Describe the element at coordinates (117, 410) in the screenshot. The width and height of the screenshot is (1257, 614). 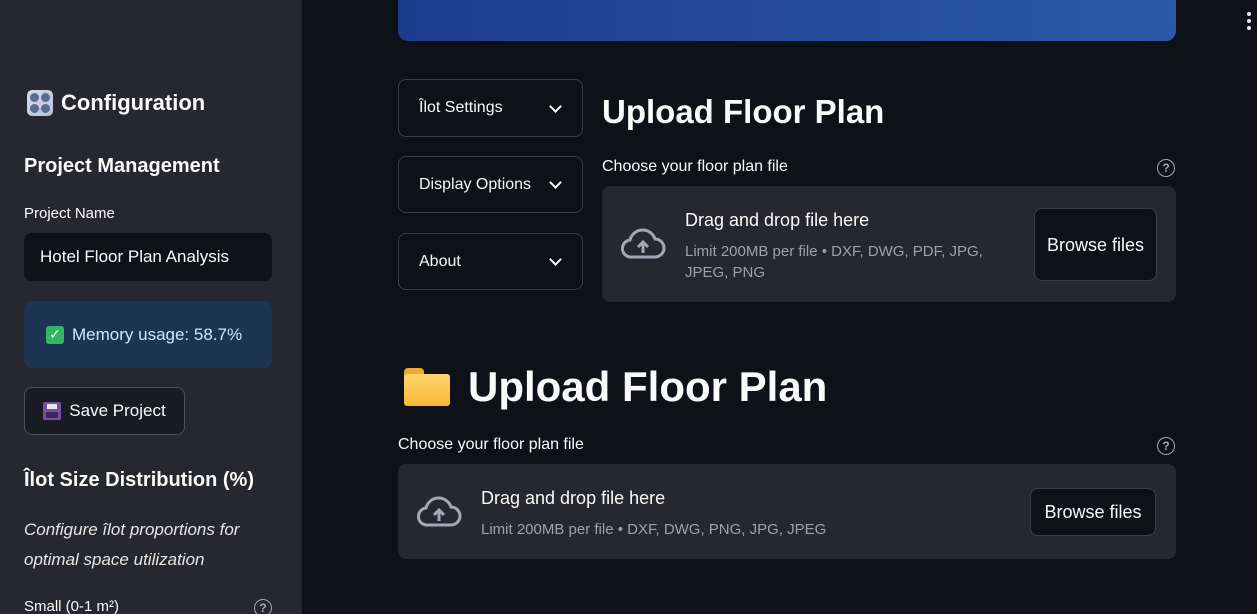
I see `save-project-label: Save Project` at that location.